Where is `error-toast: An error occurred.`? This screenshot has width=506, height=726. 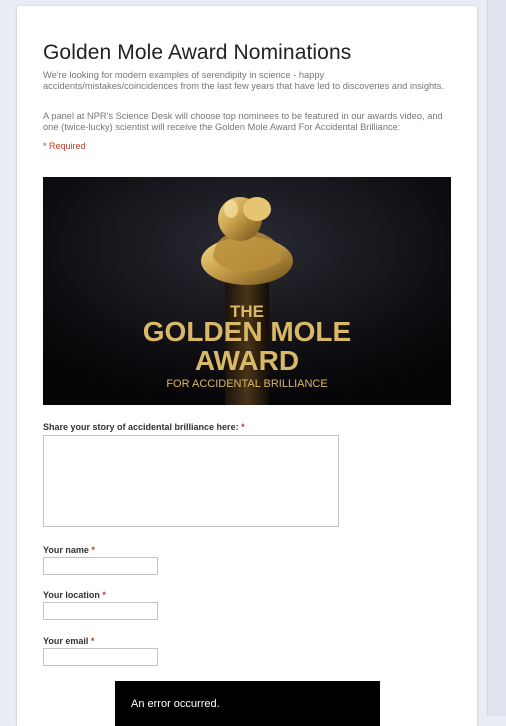 error-toast: An error occurred. is located at coordinates (247, 703).